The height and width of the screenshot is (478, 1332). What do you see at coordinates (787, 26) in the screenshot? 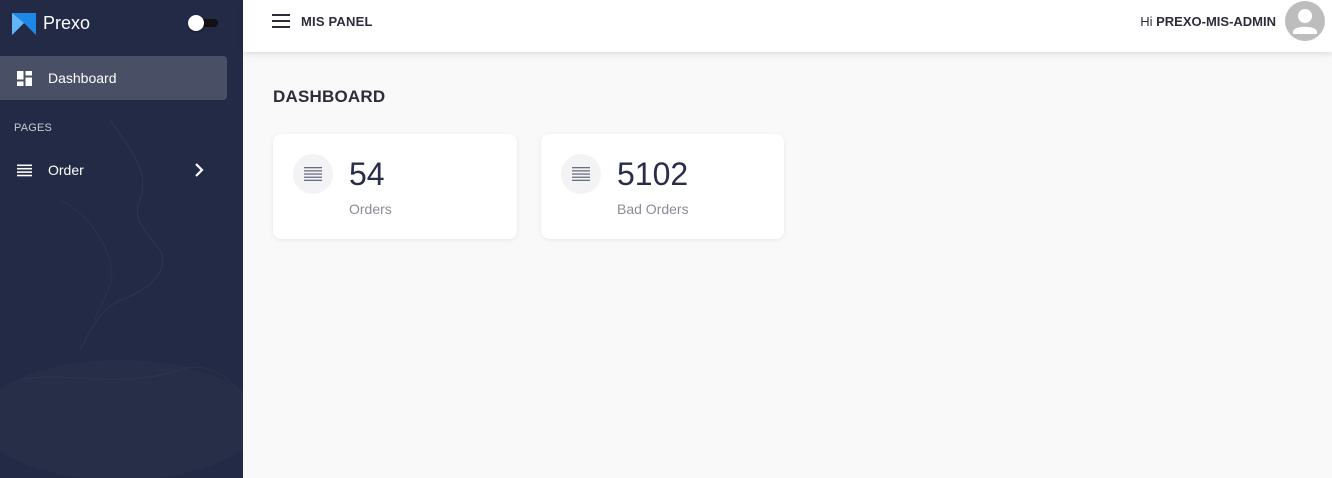
I see `topbar: MIS PANEL Hi PREXO-MIS-ADMIN` at bounding box center [787, 26].